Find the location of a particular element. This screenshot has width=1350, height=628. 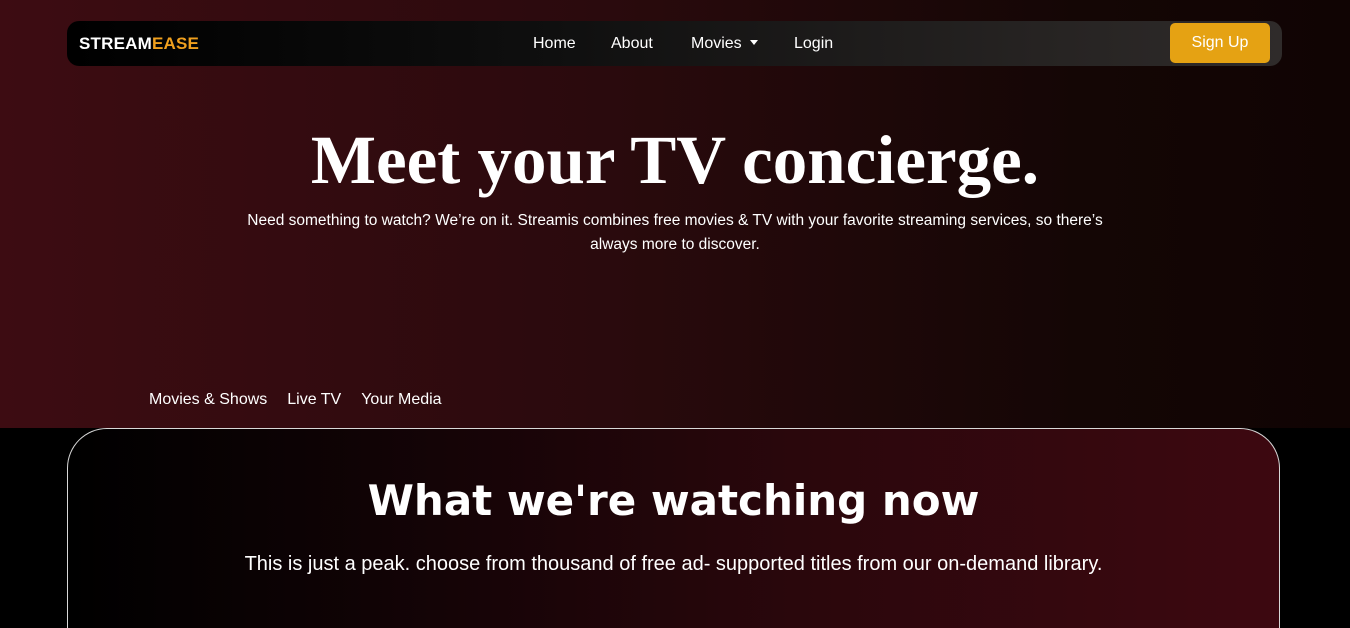

nav-about-link: About is located at coordinates (632, 43).